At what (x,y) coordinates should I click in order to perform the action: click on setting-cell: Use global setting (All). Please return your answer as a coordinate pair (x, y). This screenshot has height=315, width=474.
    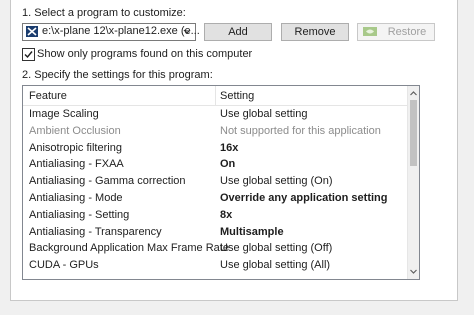
    Looking at the image, I should click on (275, 265).